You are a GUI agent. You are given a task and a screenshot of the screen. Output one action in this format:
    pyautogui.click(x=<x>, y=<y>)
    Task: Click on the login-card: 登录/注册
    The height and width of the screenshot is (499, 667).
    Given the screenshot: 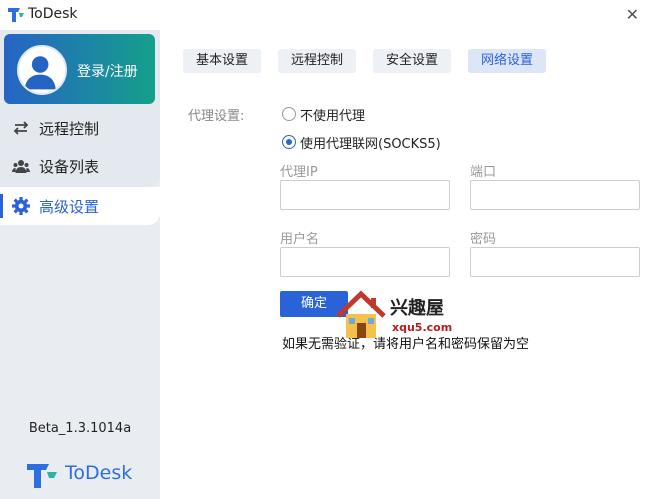 What is the action you would take?
    pyautogui.click(x=79, y=69)
    